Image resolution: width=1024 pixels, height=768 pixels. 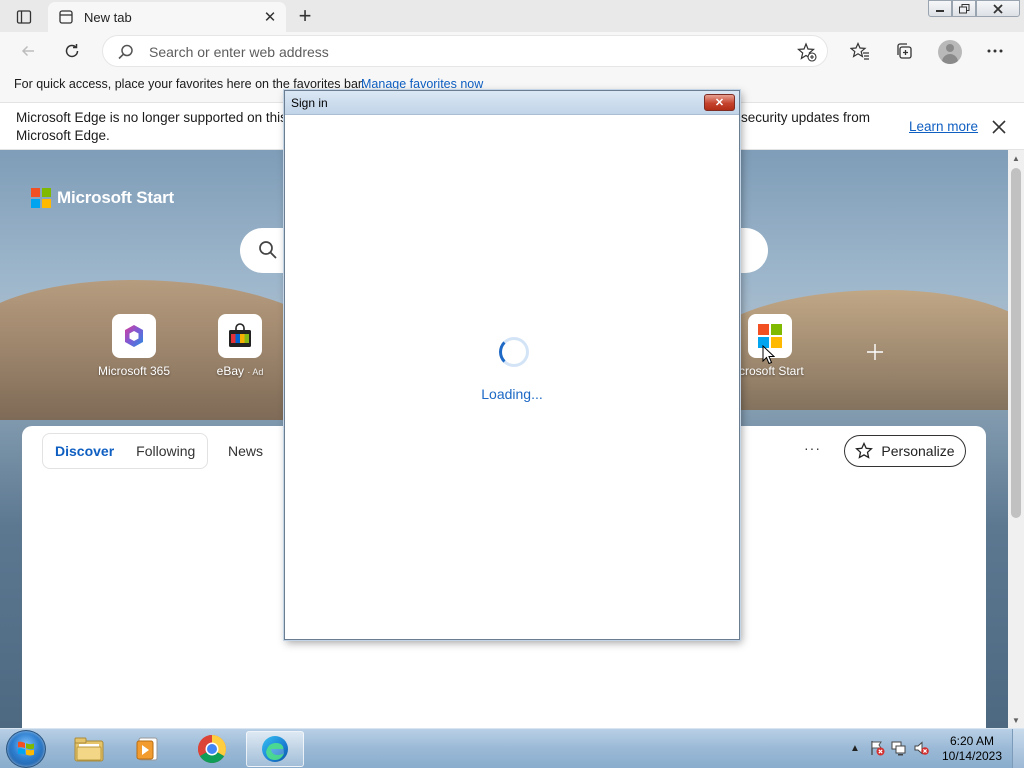 I want to click on personalize-button: Personalize, so click(x=905, y=451).